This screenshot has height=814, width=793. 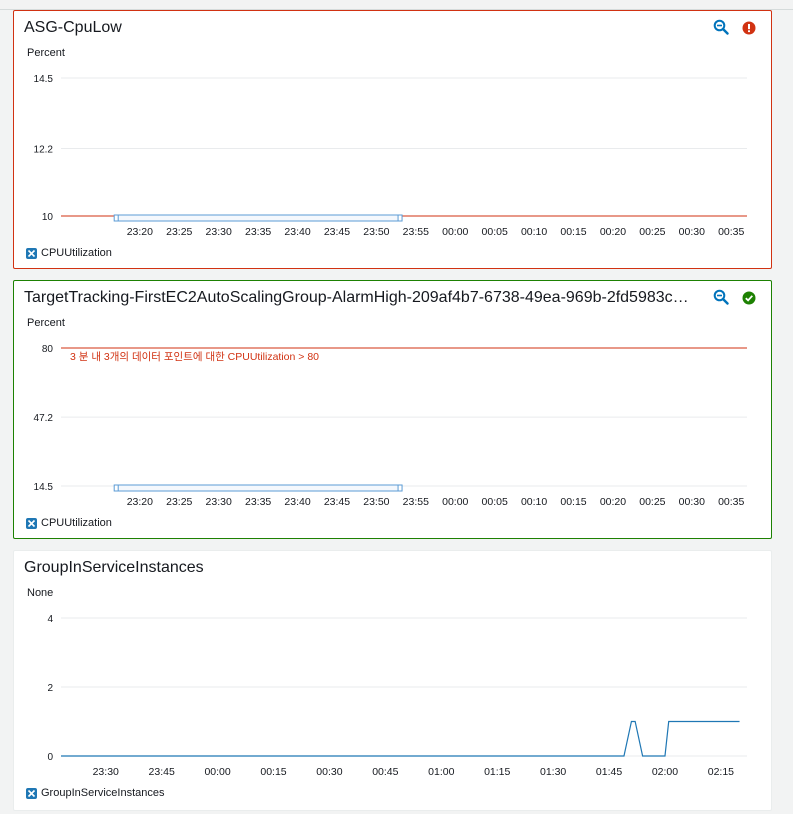 What do you see at coordinates (400, 738) in the screenshot?
I see `series-line` at bounding box center [400, 738].